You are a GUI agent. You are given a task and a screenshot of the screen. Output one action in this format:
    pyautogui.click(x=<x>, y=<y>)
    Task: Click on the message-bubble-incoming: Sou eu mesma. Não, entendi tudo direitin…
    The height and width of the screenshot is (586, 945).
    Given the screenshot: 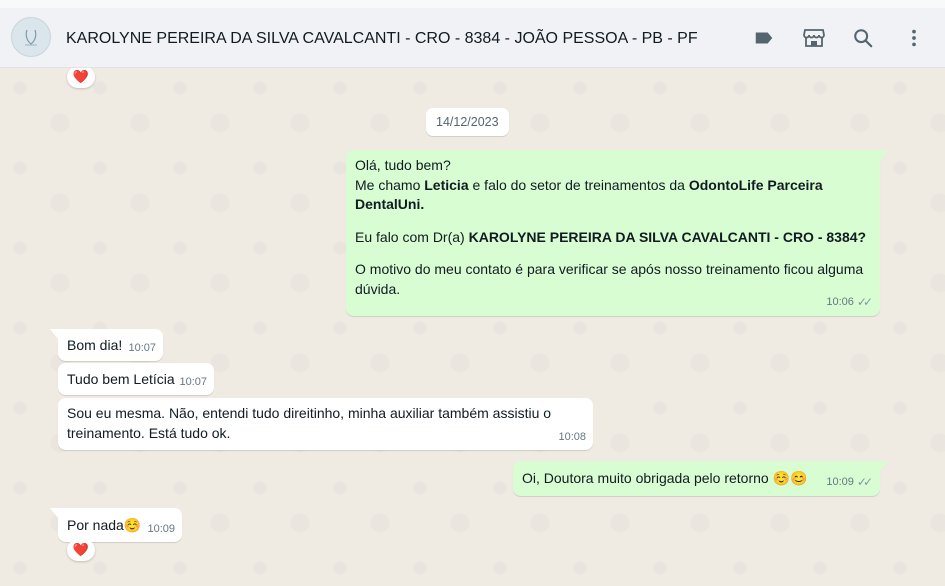 What is the action you would take?
    pyautogui.click(x=325, y=424)
    